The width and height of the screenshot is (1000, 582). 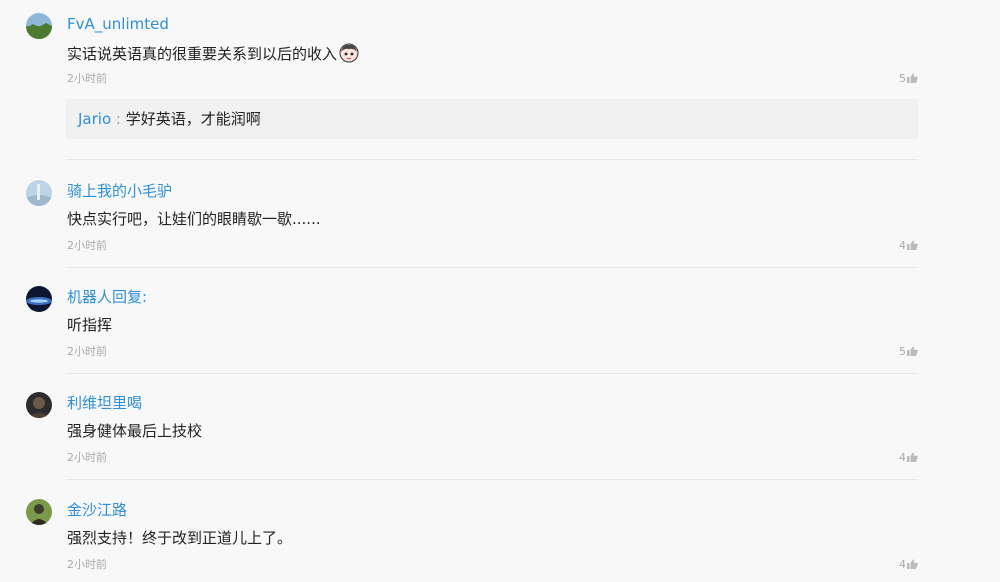 I want to click on comment-content: 强身健体最后上技校, so click(x=134, y=431).